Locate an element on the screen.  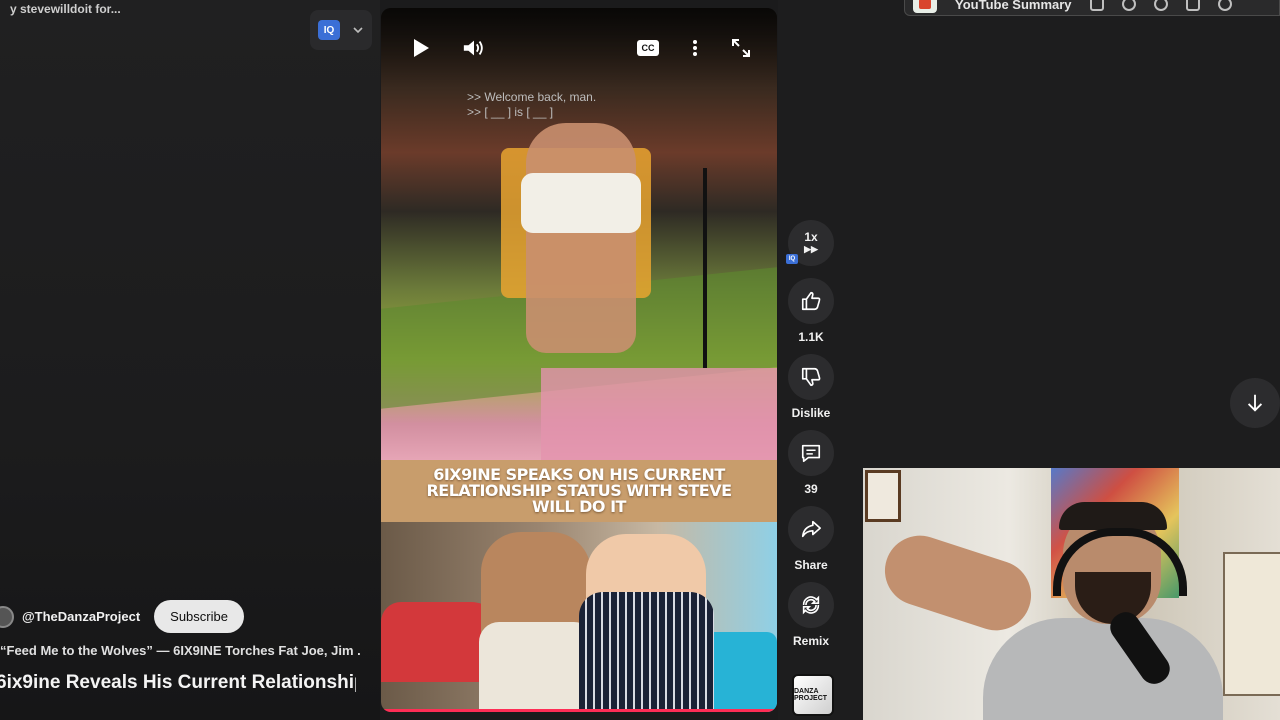
captions-icon: CC is located at coordinates (648, 48).